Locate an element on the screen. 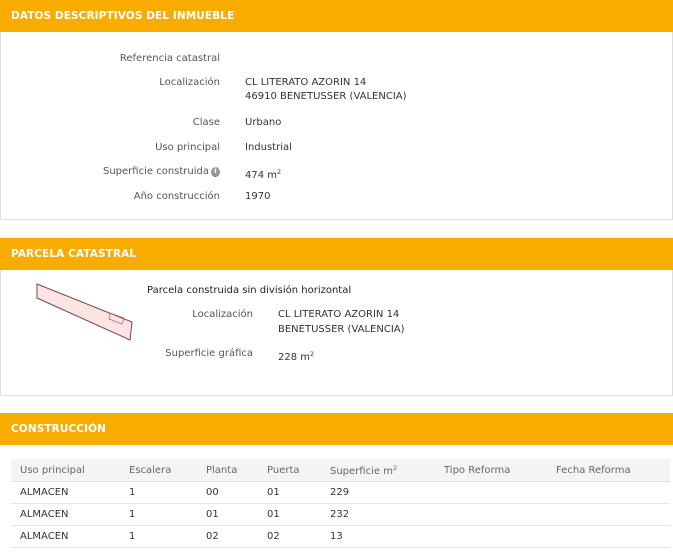 Image resolution: width=673 pixels, height=558 pixels. cell-superficie: 232 is located at coordinates (378, 514).